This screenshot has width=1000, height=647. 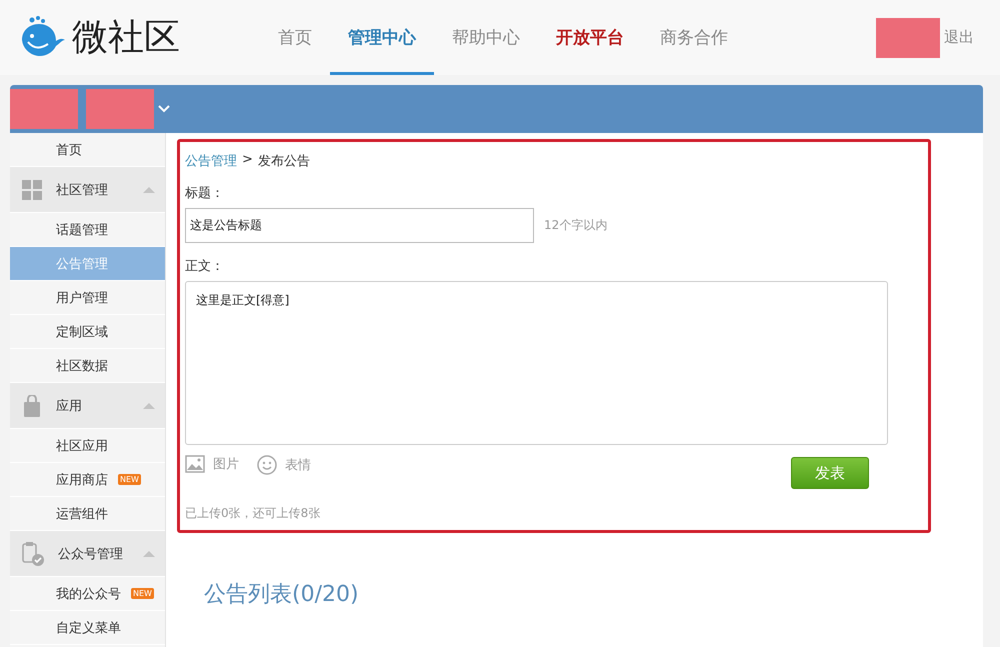 What do you see at coordinates (82, 366) in the screenshot?
I see `item-label: 社区数据` at bounding box center [82, 366].